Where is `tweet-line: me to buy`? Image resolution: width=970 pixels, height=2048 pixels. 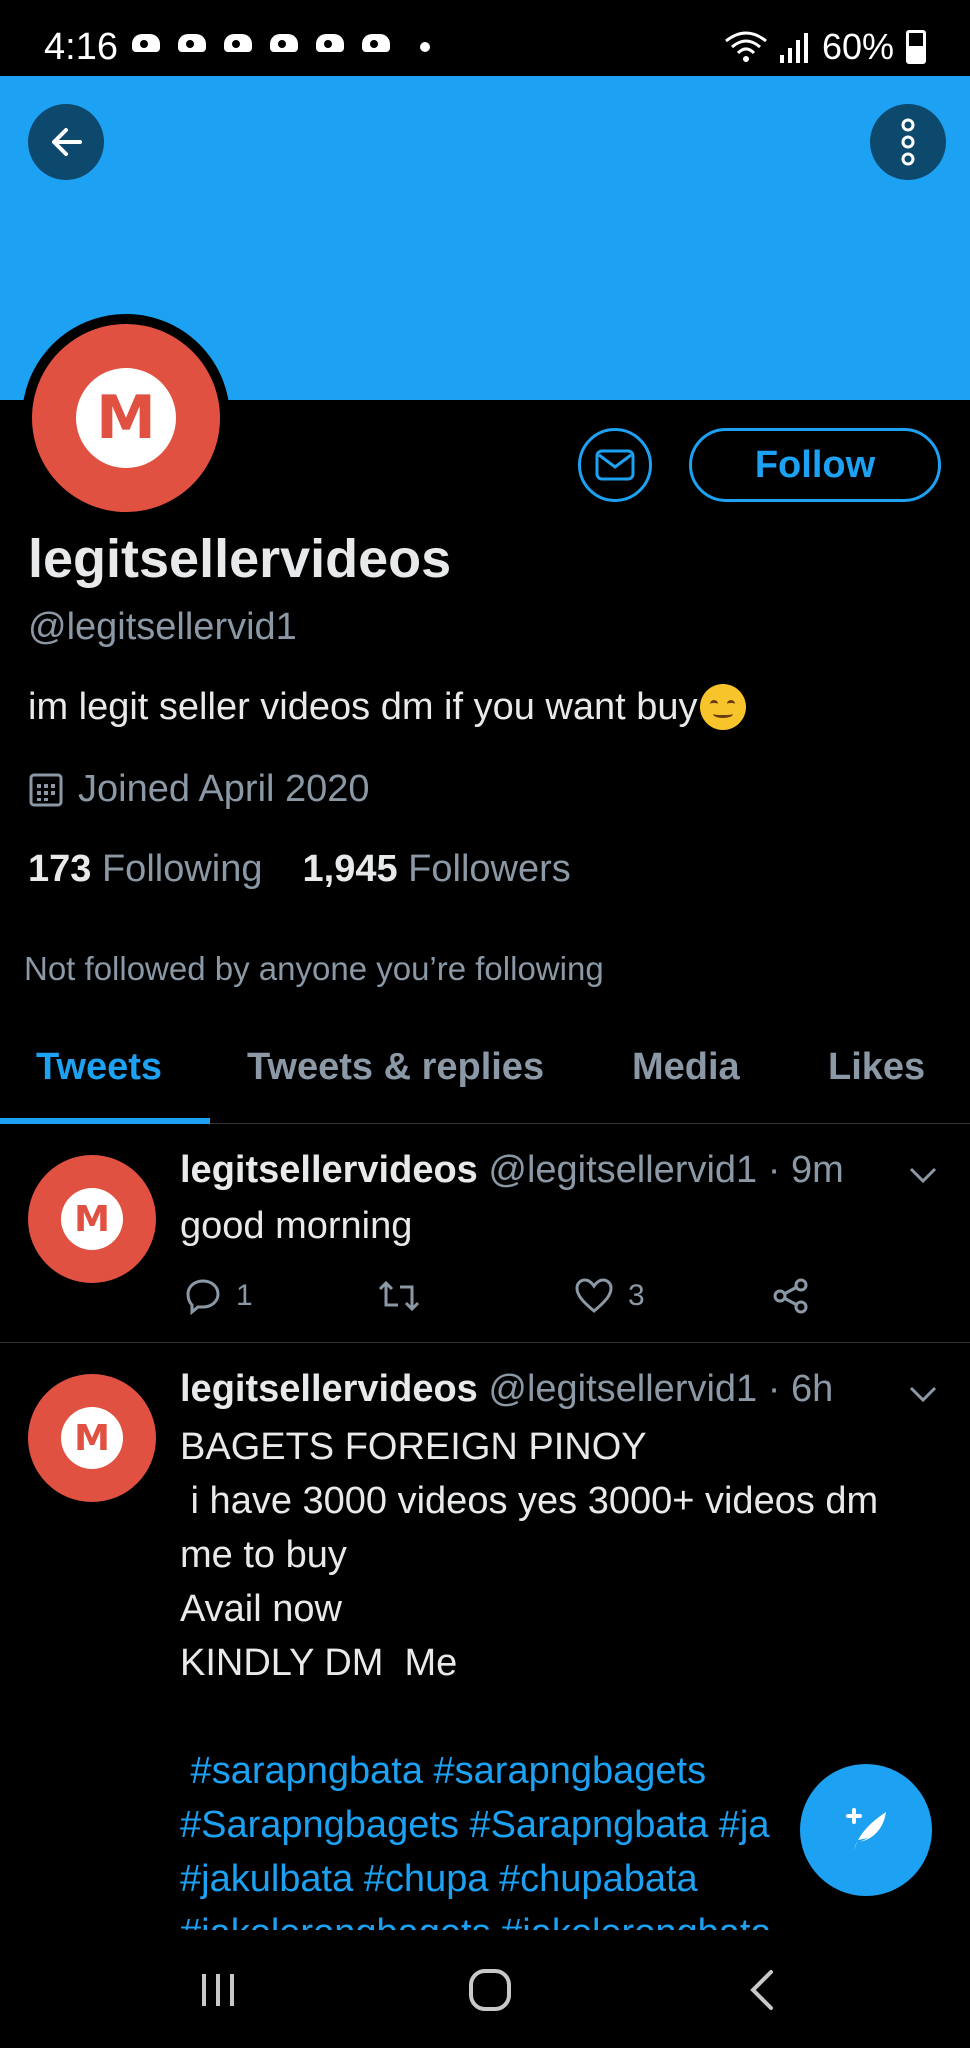
tweet-line: me to buy is located at coordinates (263, 1555).